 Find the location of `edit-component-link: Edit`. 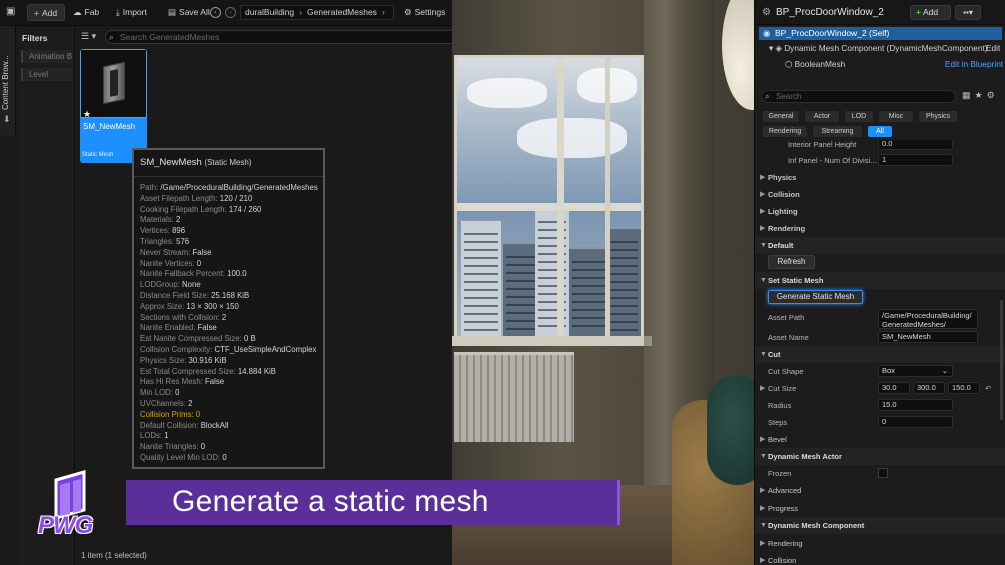

edit-component-link: Edit is located at coordinates (993, 48).